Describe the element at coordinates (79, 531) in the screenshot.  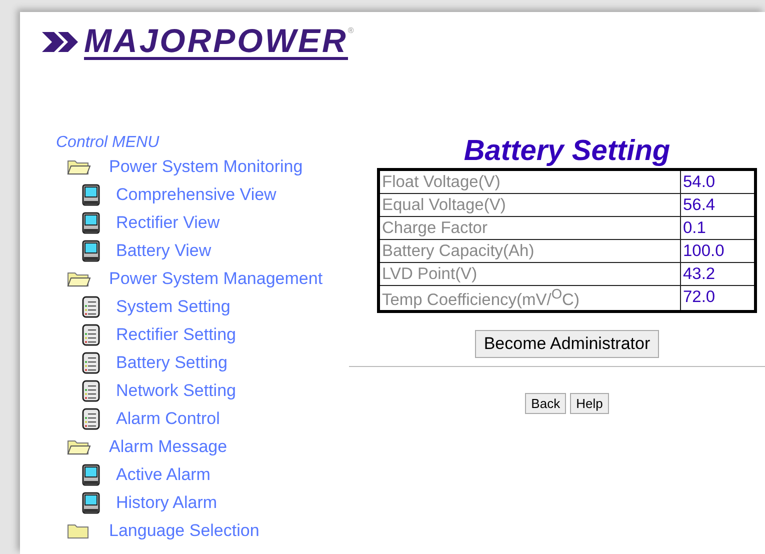
I see `folder-icon` at that location.